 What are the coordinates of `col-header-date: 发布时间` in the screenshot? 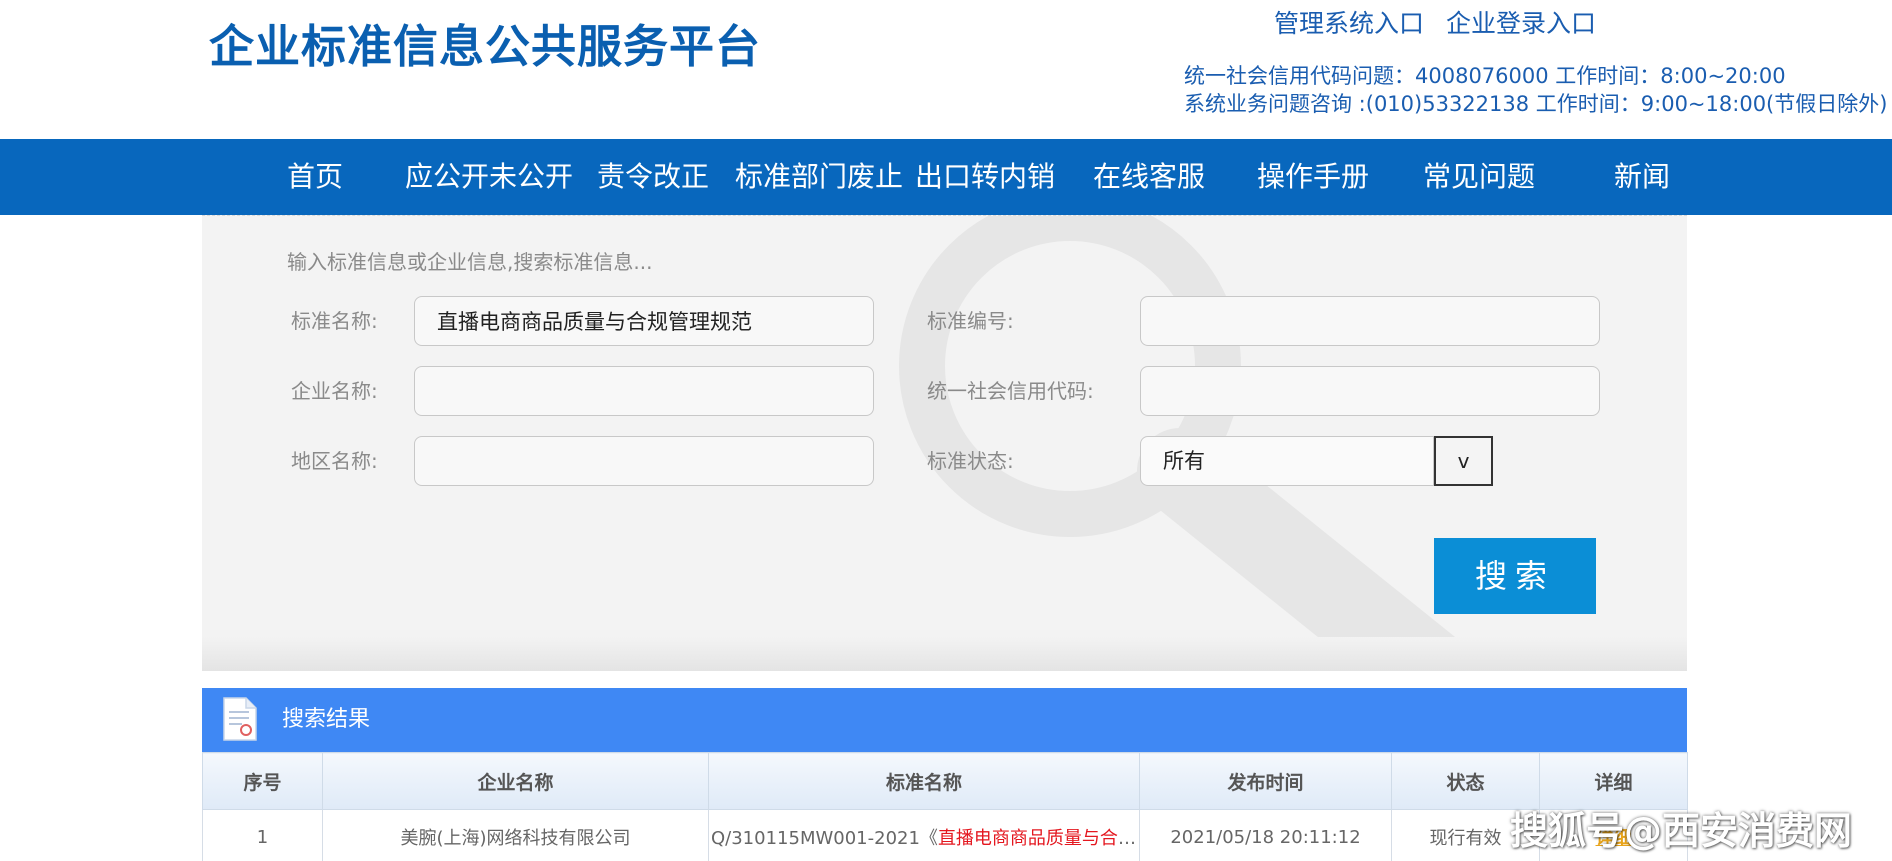 It's located at (1265, 781).